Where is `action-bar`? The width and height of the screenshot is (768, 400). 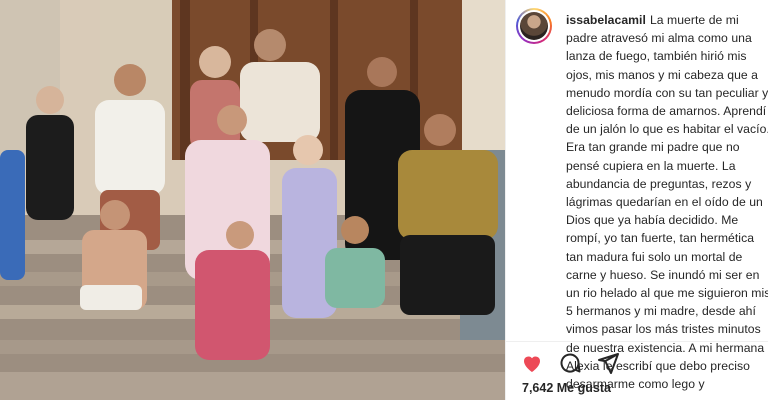 action-bar is located at coordinates (570, 363).